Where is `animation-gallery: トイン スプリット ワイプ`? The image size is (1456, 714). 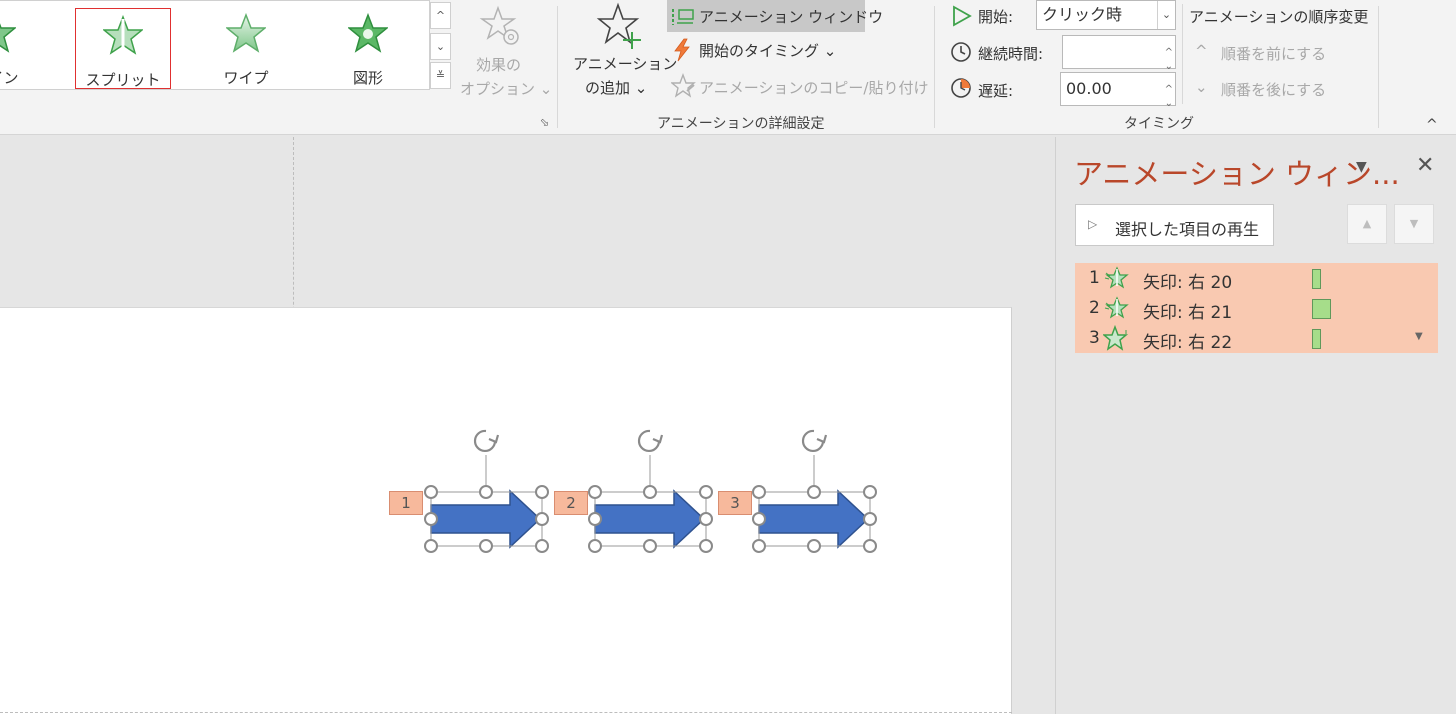 animation-gallery: トイン スプリット ワイプ is located at coordinates (215, 45).